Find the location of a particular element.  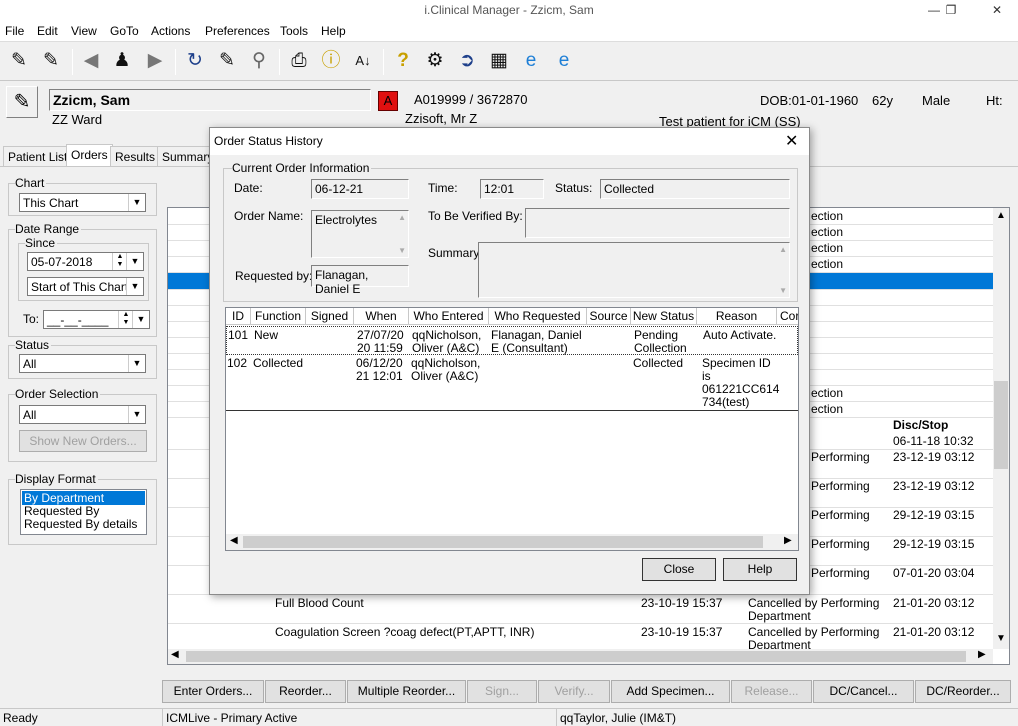

menu-preferences: Preferences is located at coordinates (237, 31).